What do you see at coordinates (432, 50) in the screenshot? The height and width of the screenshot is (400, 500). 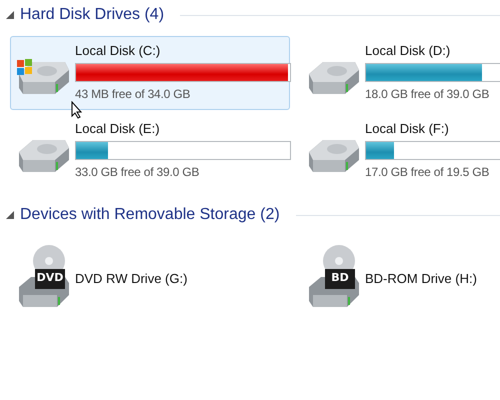 I see `drive-name: Local Disk (D:)` at bounding box center [432, 50].